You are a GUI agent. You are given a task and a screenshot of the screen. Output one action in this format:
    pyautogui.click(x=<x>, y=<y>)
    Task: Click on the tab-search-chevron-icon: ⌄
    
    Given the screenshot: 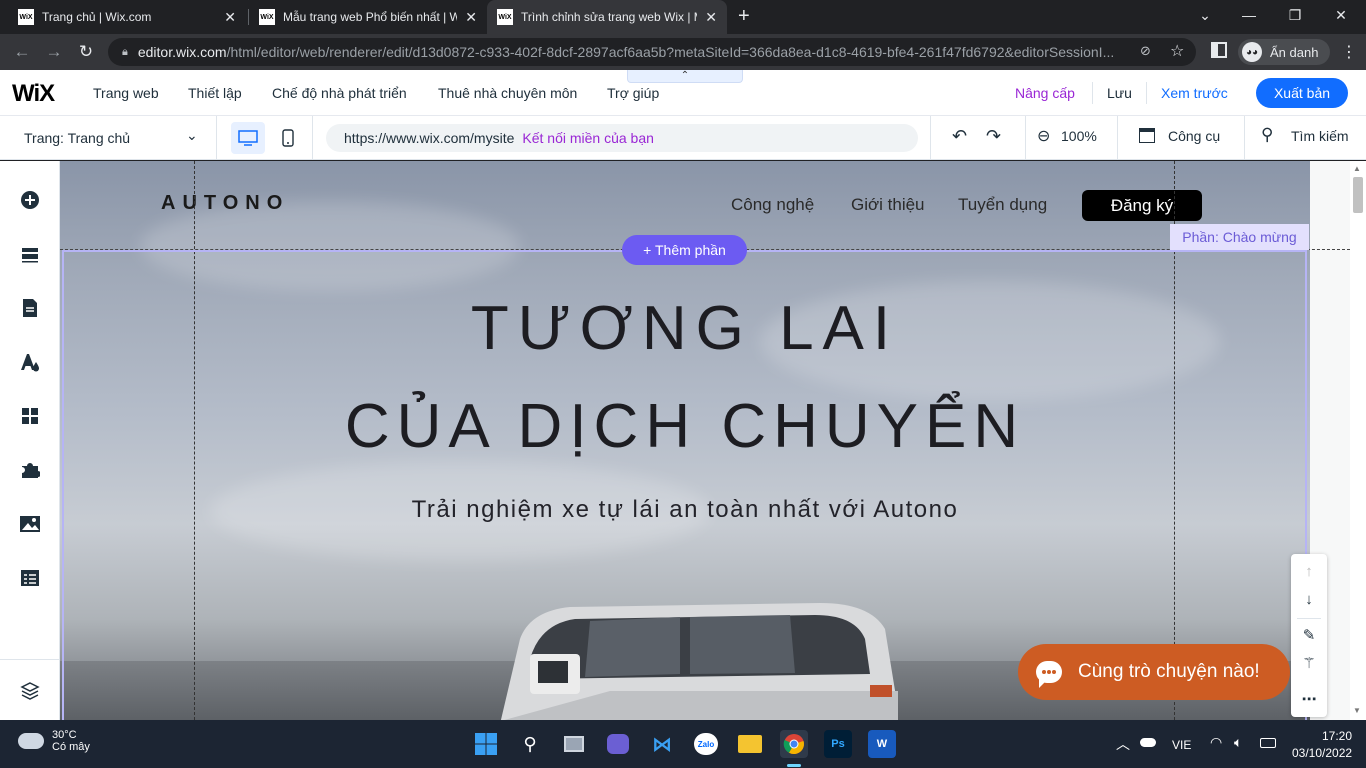 What is the action you would take?
    pyautogui.click(x=1205, y=15)
    